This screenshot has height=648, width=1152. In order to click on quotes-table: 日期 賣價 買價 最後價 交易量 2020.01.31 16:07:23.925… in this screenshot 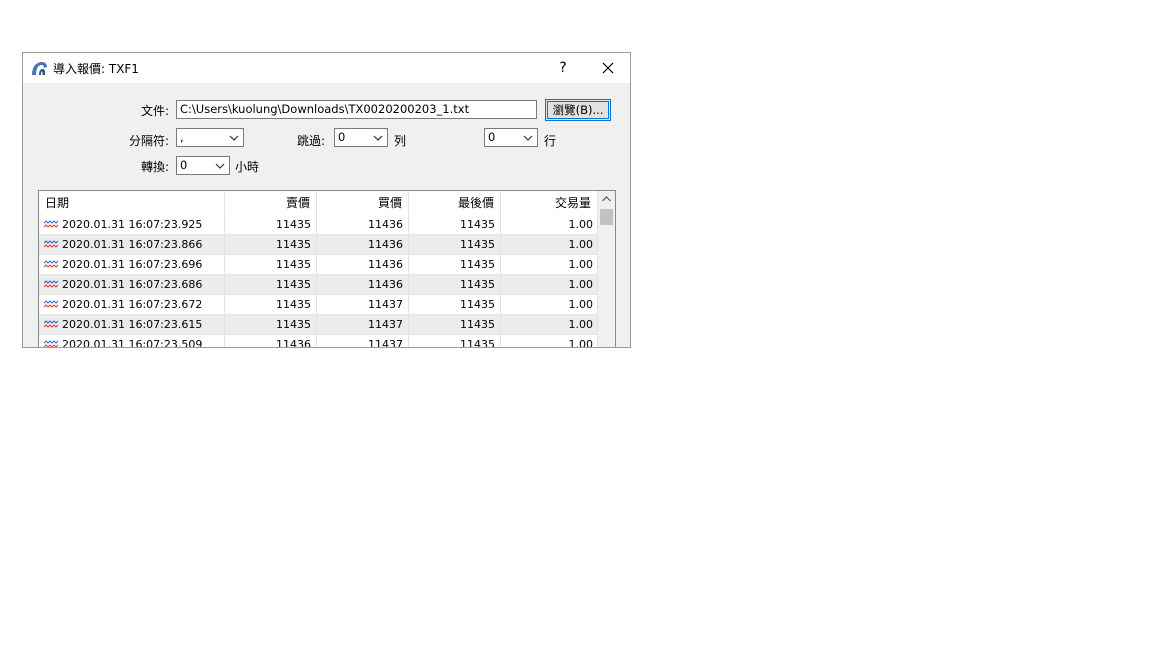, I will do `click(327, 269)`.